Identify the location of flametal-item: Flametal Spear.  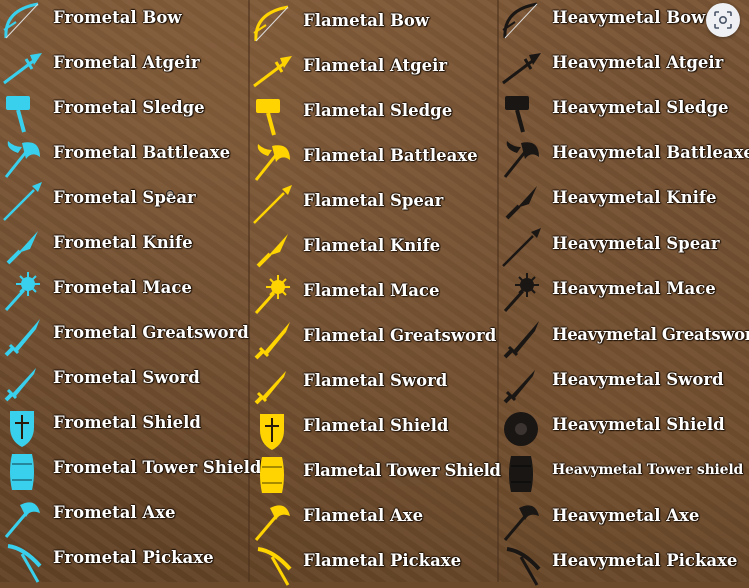
(373, 205).